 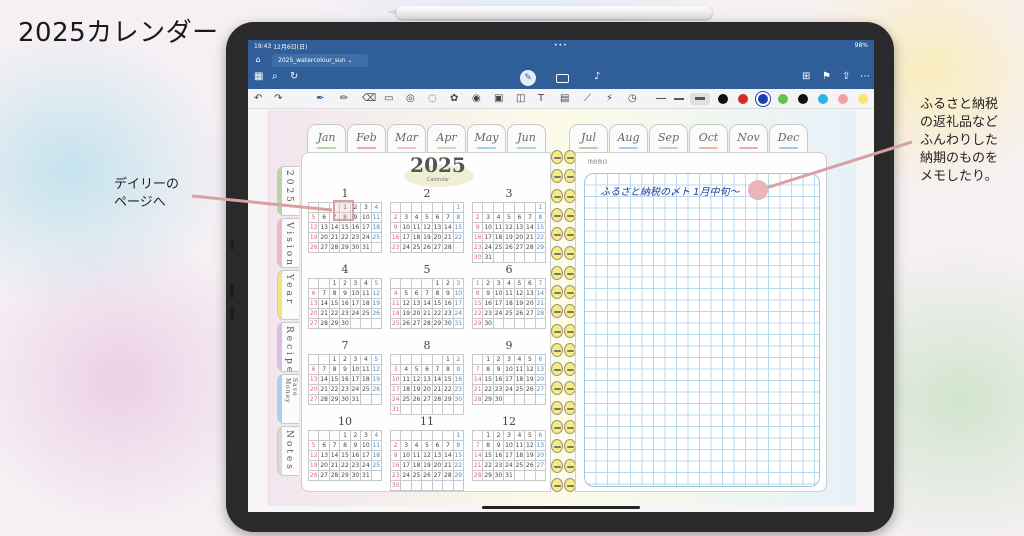 I want to click on search-icon: ⌕, so click(x=275, y=76).